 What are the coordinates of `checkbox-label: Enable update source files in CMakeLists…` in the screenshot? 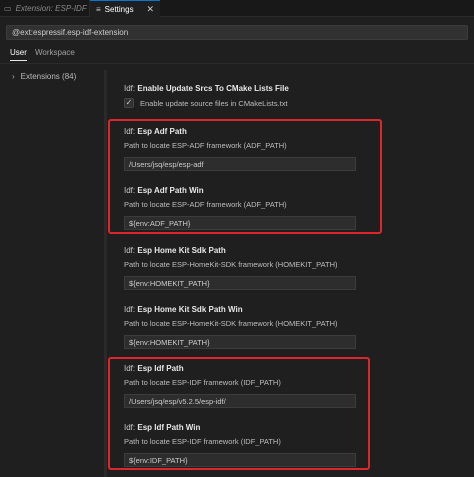 It's located at (214, 103).